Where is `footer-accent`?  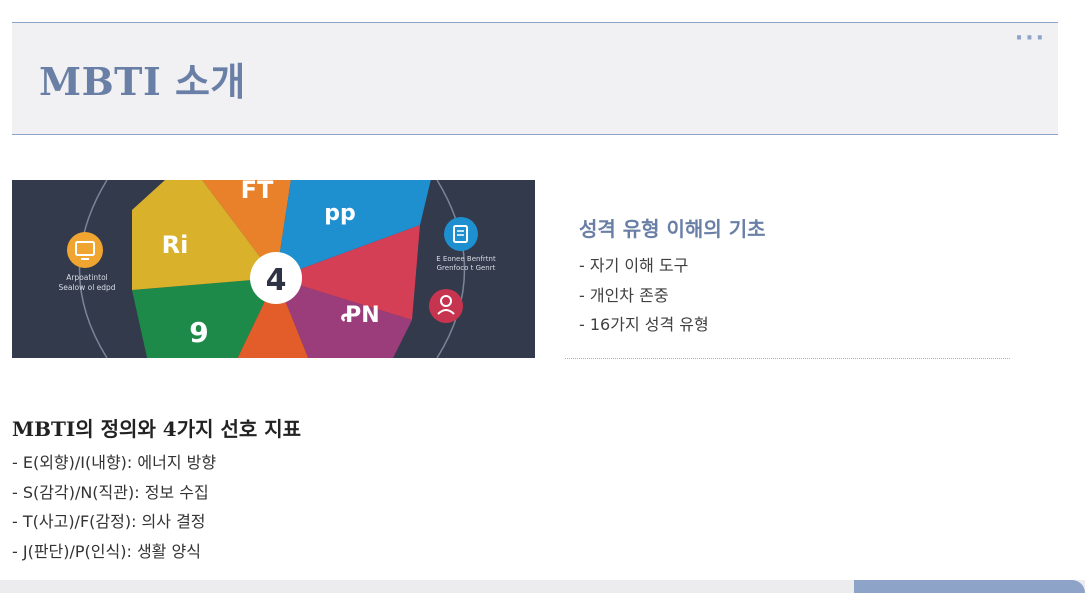 footer-accent is located at coordinates (969, 586).